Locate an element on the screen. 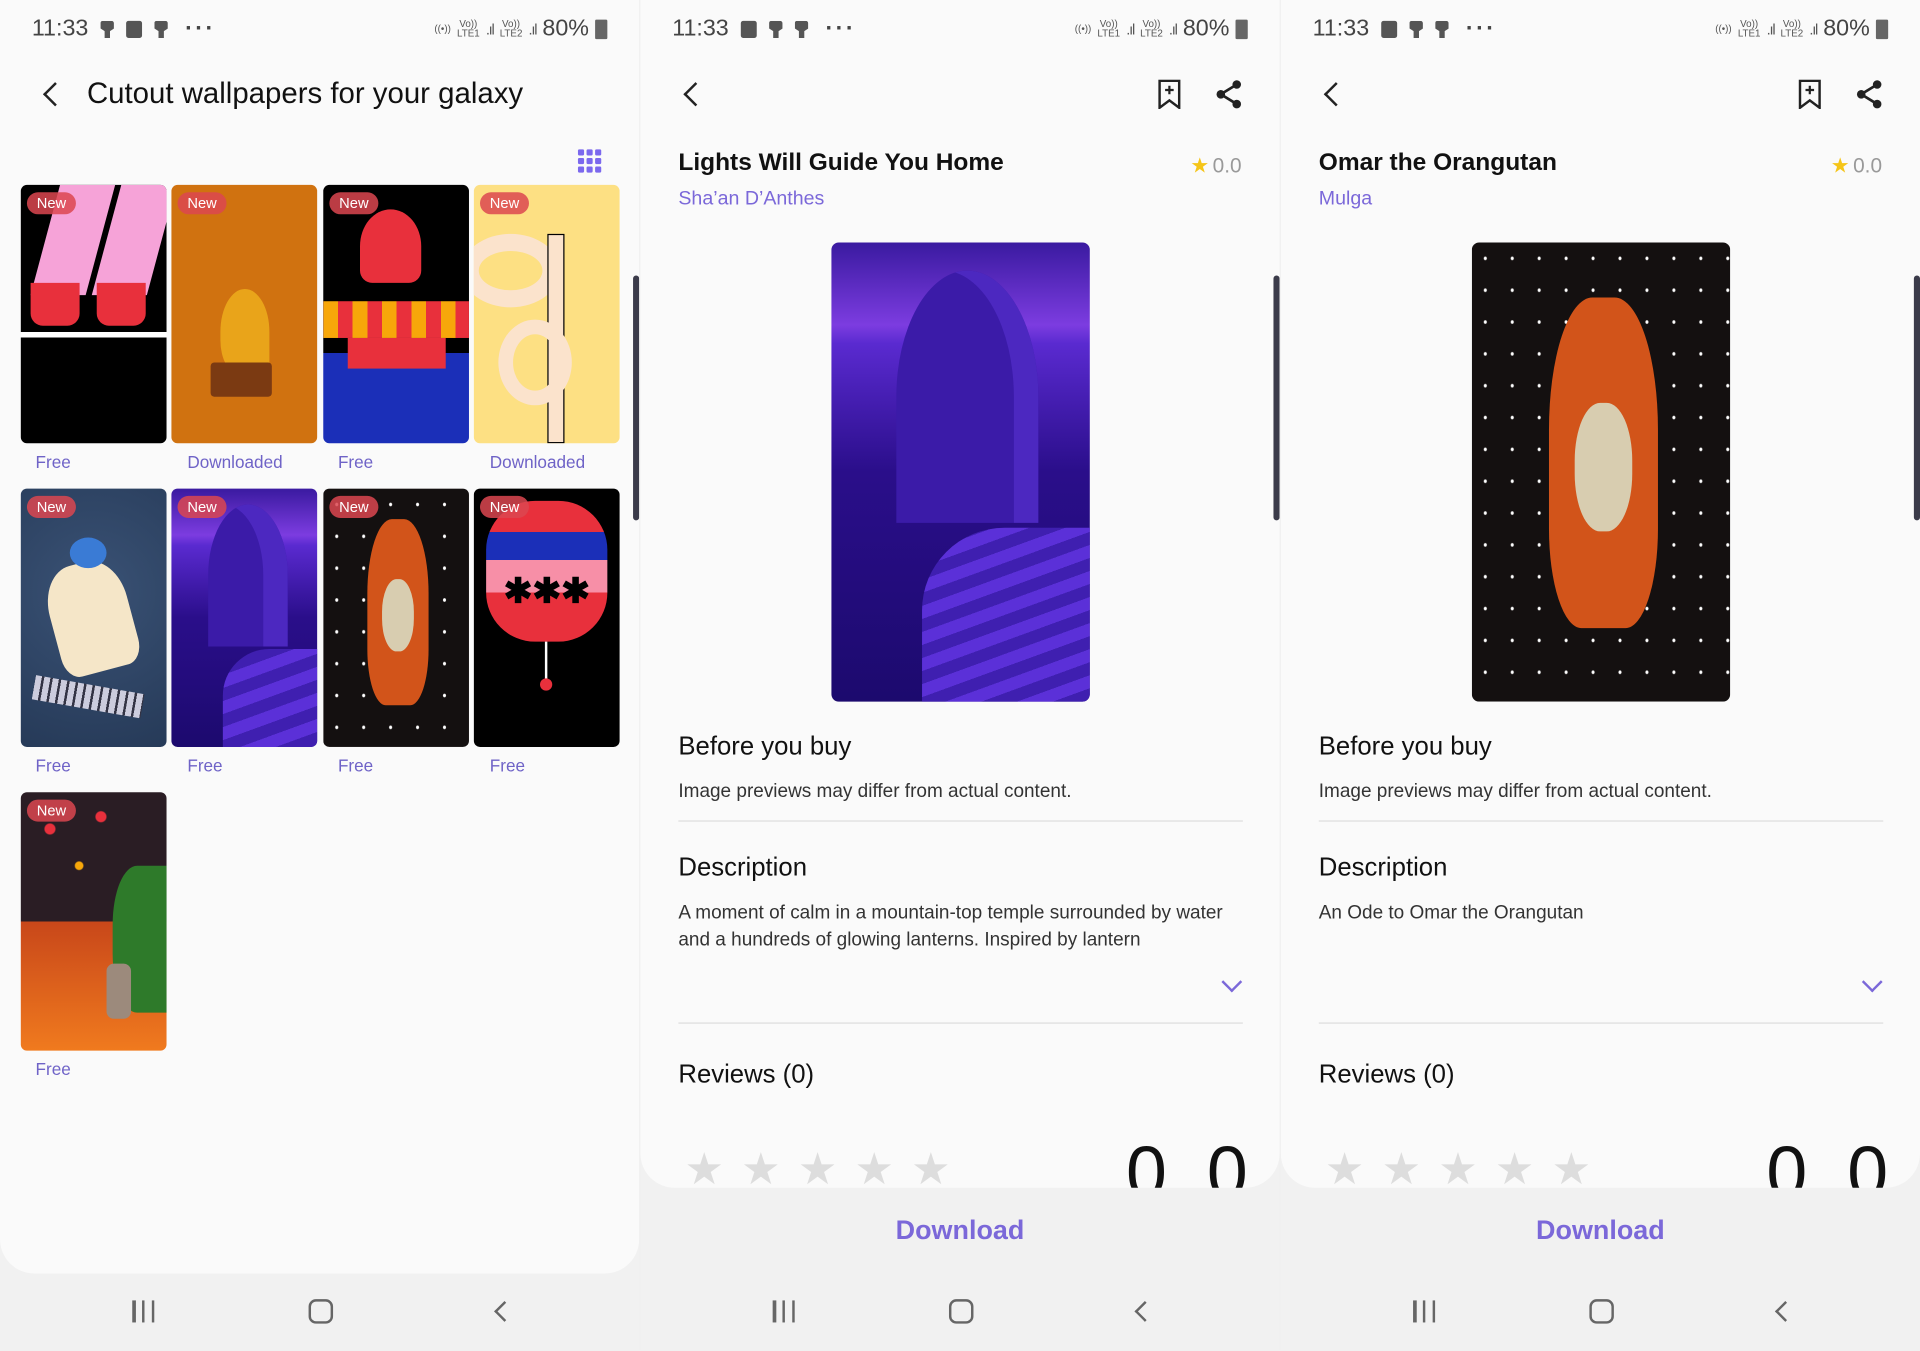 Image resolution: width=1920 pixels, height=1351 pixels. average-score: 0.0 is located at coordinates (1192, 1159).